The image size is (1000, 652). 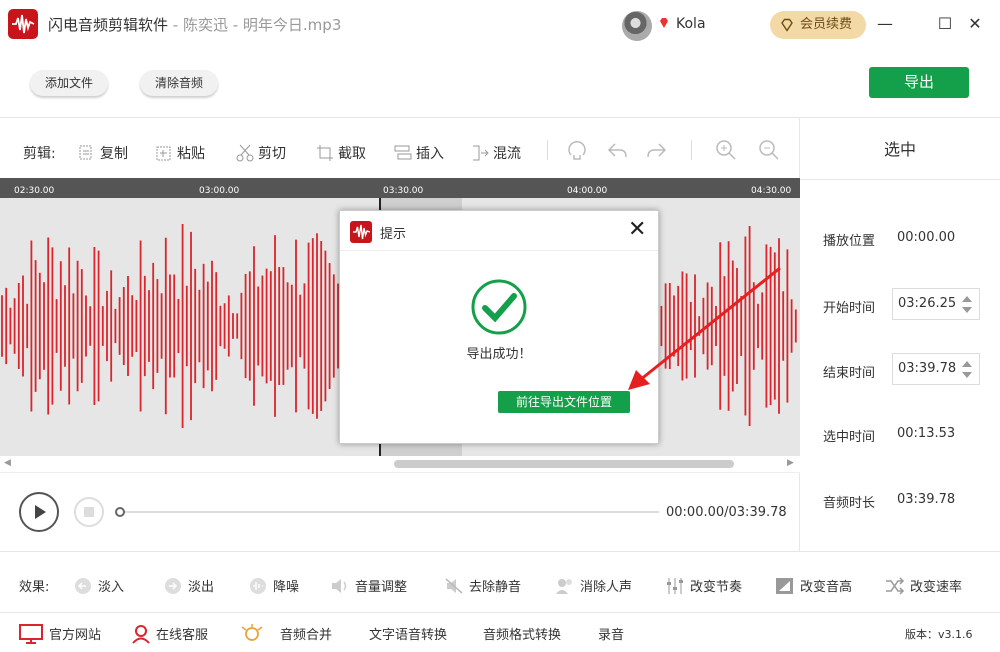 What do you see at coordinates (34, 587) in the screenshot?
I see `effects-label: 效果:` at bounding box center [34, 587].